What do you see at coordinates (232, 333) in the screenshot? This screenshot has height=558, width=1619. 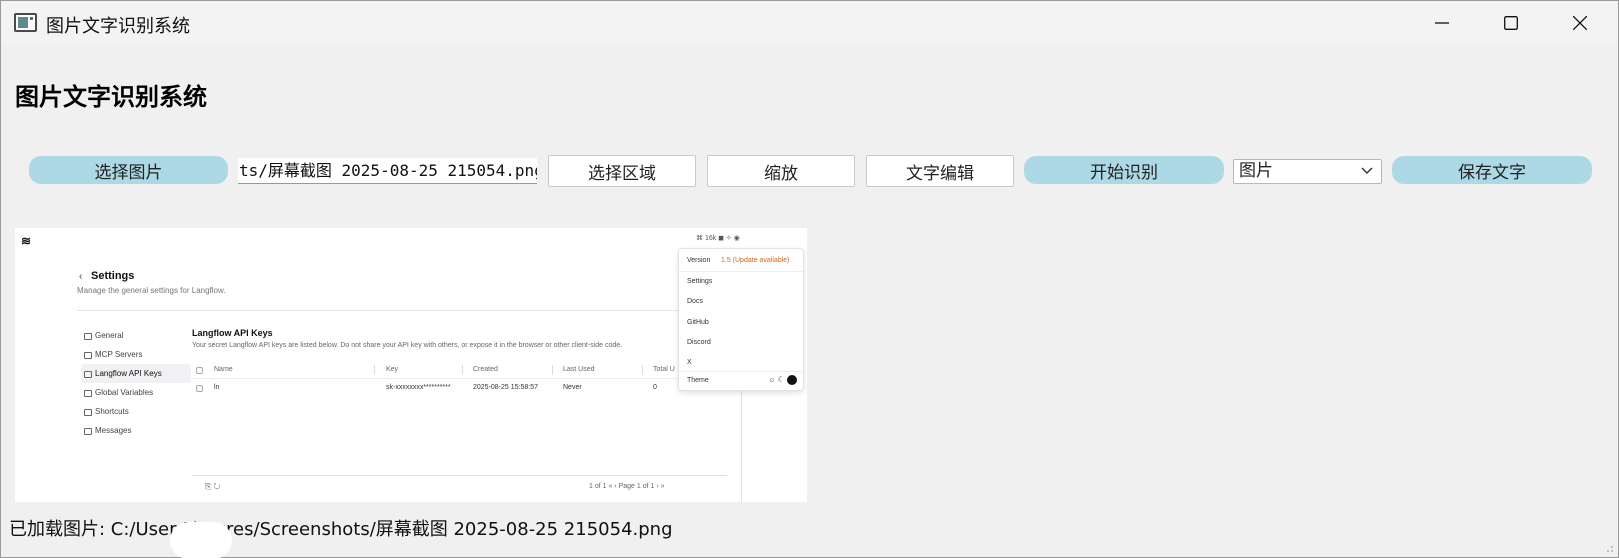 I see `preview-keys-title: Langflow API Keys` at bounding box center [232, 333].